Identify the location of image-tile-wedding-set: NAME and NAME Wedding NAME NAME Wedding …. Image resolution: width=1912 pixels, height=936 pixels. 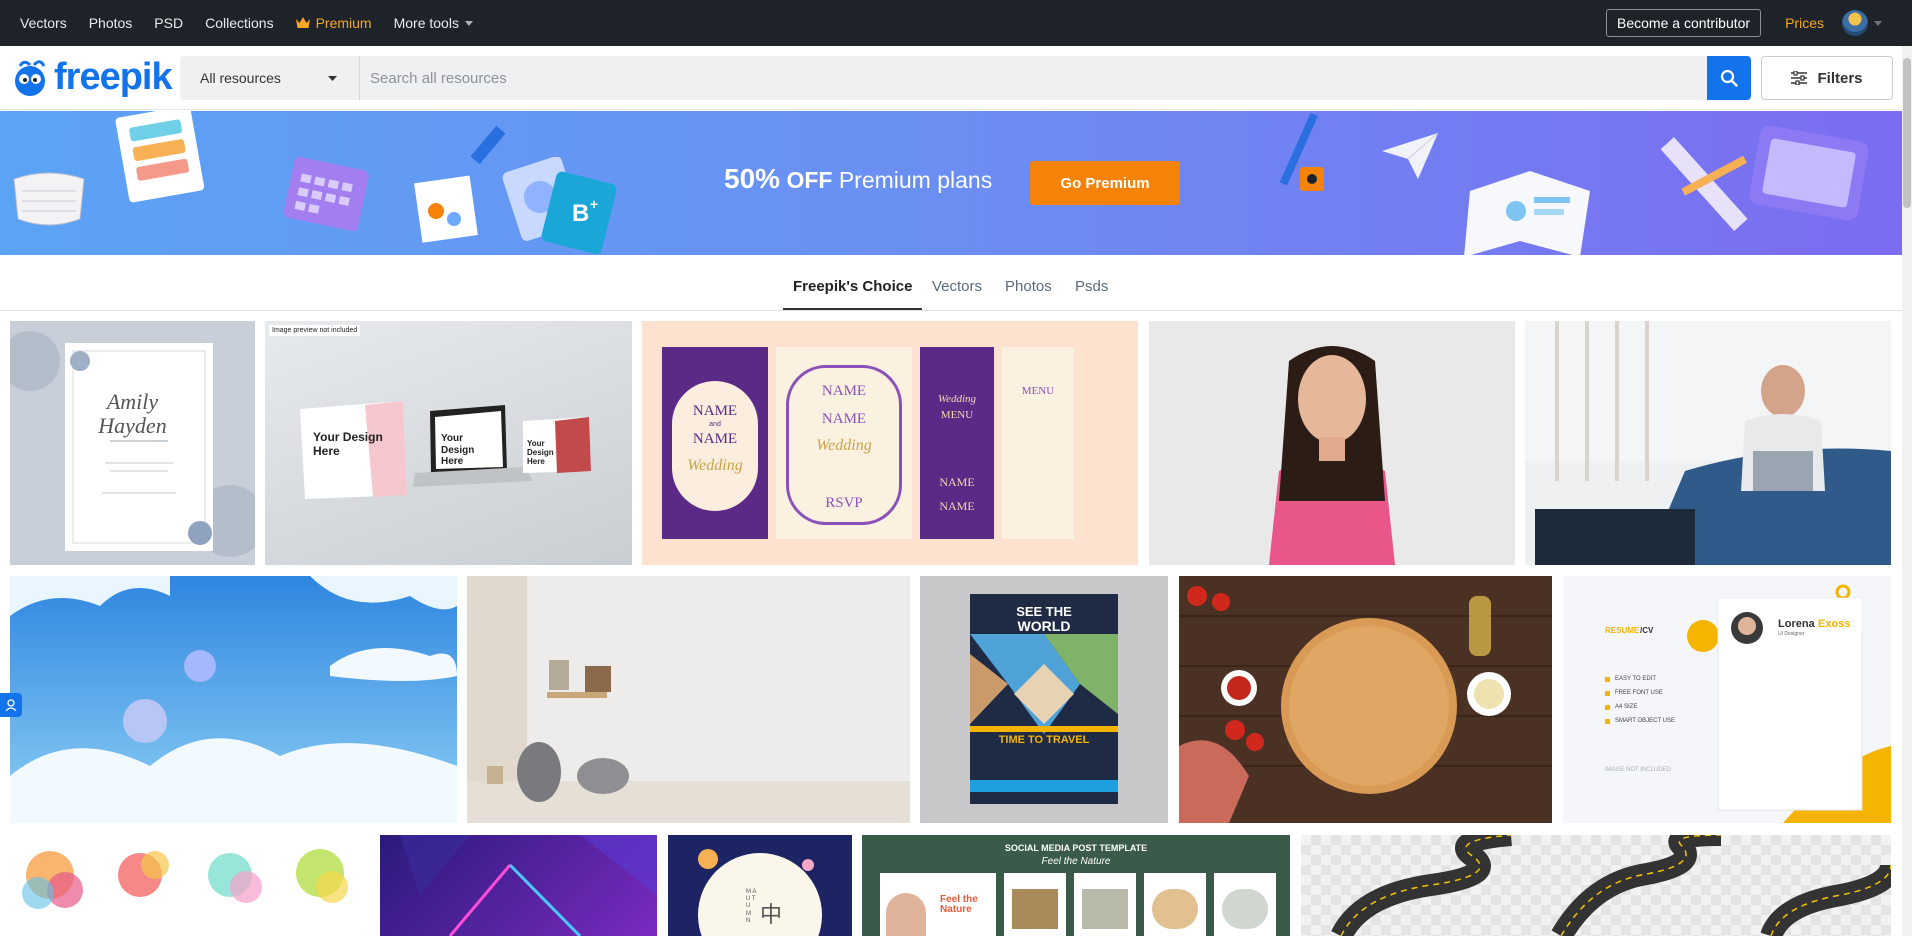
(890, 443).